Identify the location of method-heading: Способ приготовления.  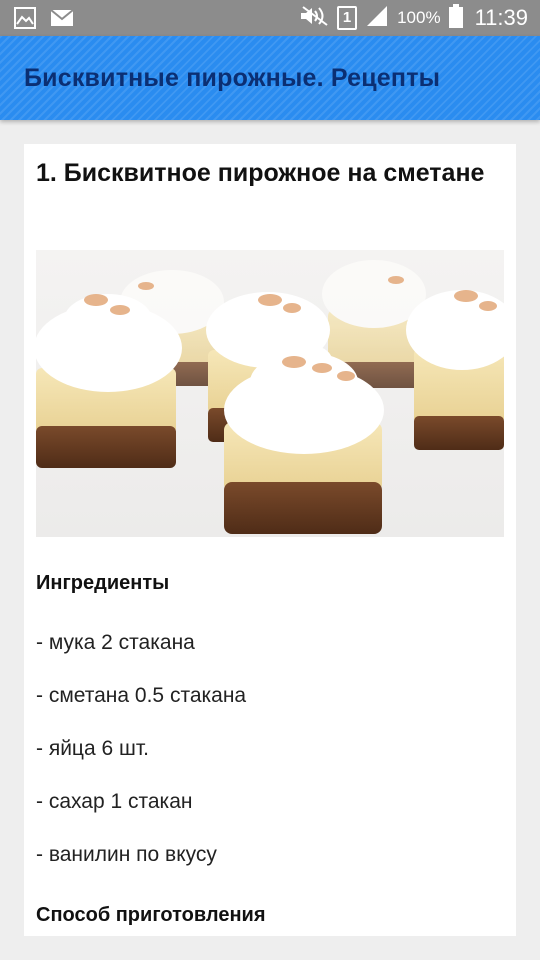
(151, 915).